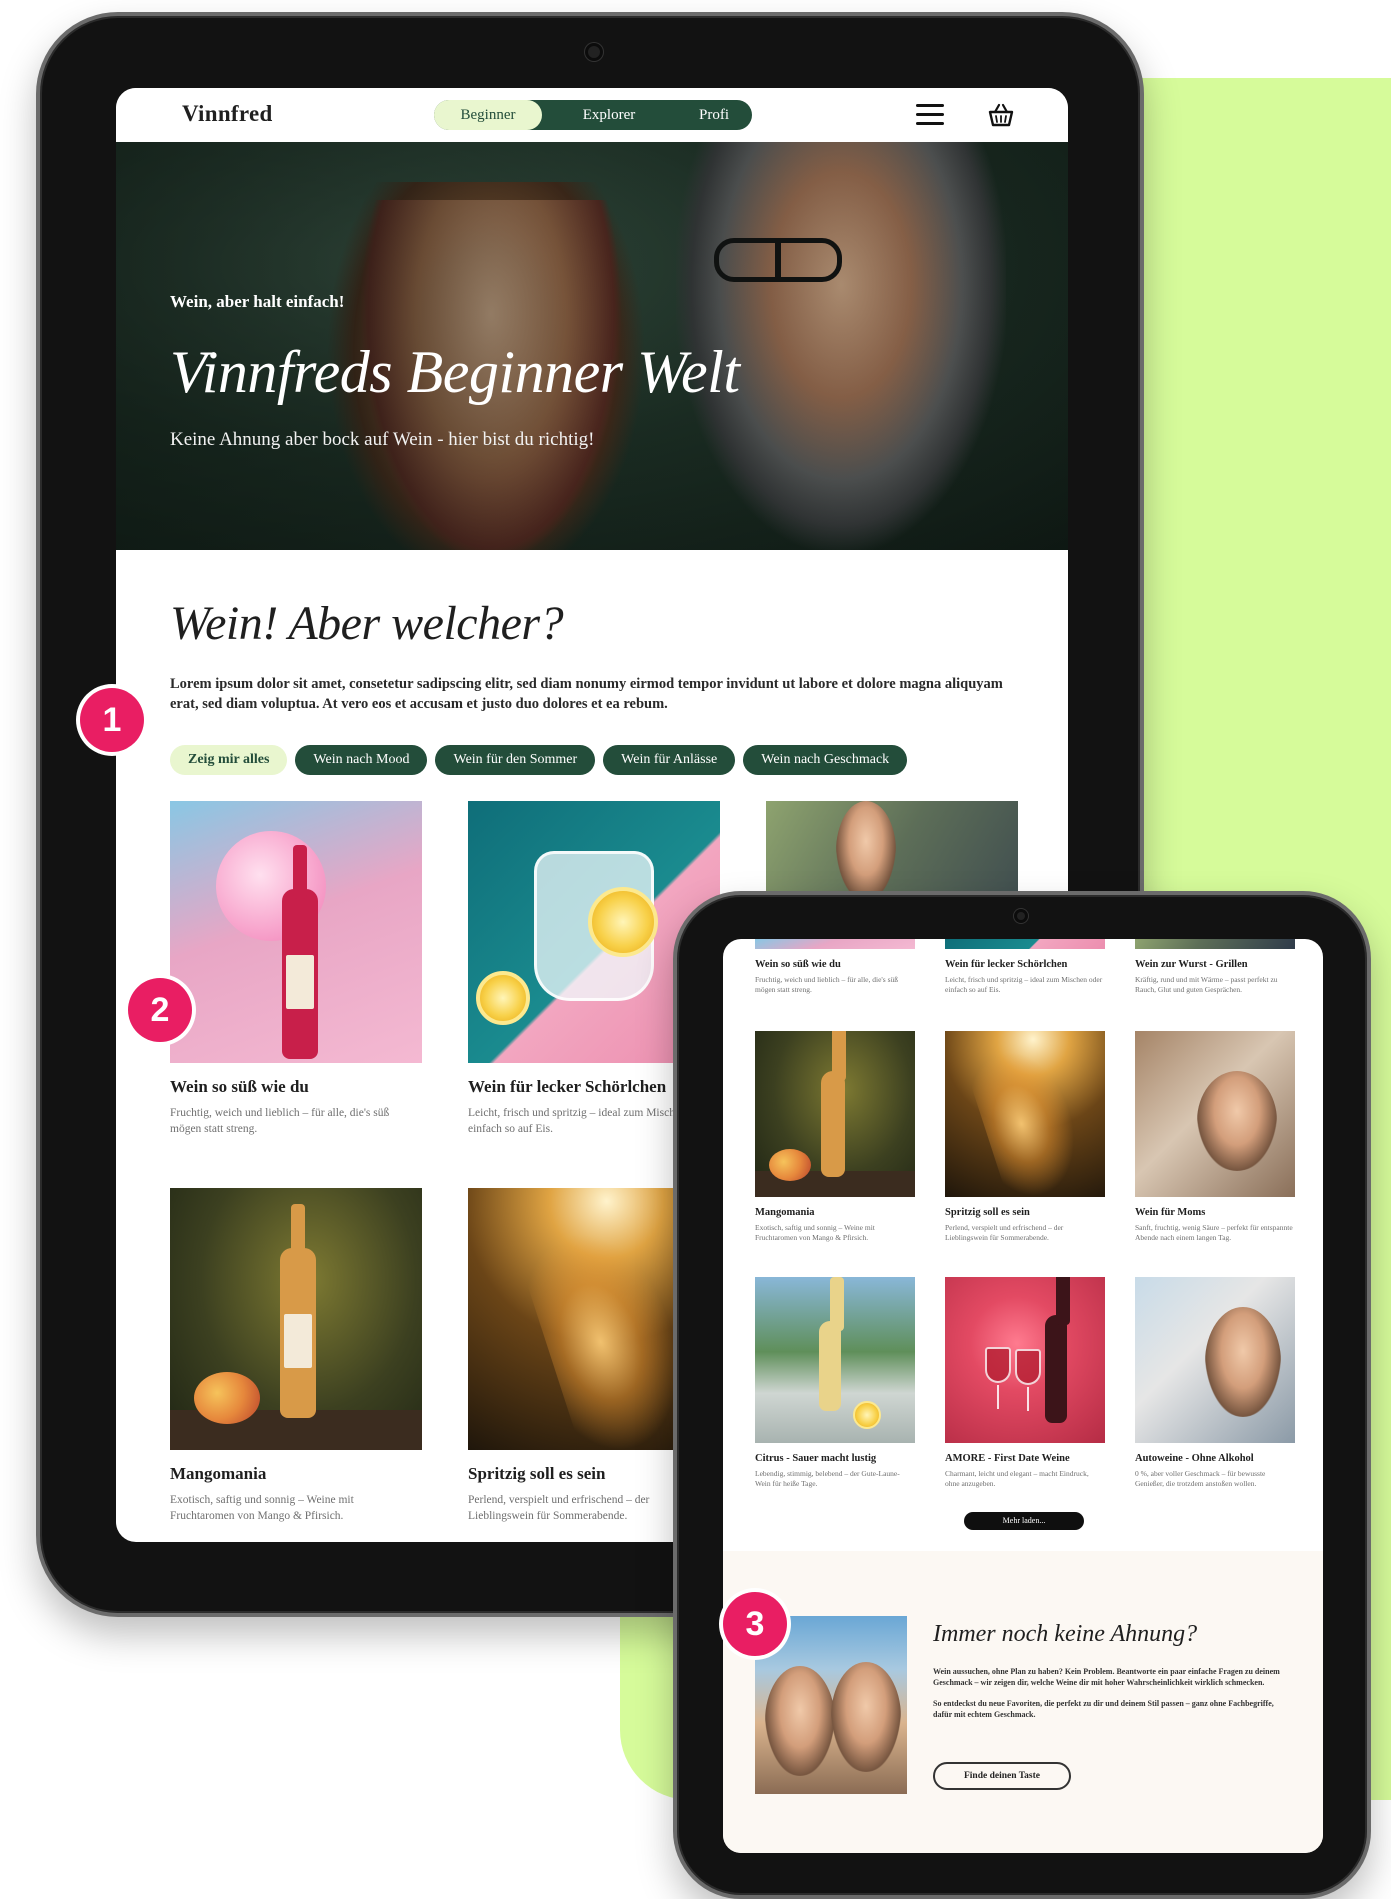 The image size is (1391, 1899). Describe the element at coordinates (257, 301) in the screenshot. I see `hero-kicker: Wein, aber halt einfach!` at that location.